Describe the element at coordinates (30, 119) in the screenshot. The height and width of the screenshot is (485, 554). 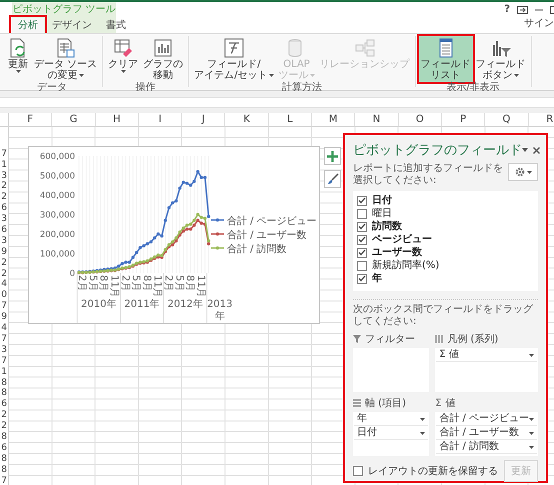
I see `column-header: F` at that location.